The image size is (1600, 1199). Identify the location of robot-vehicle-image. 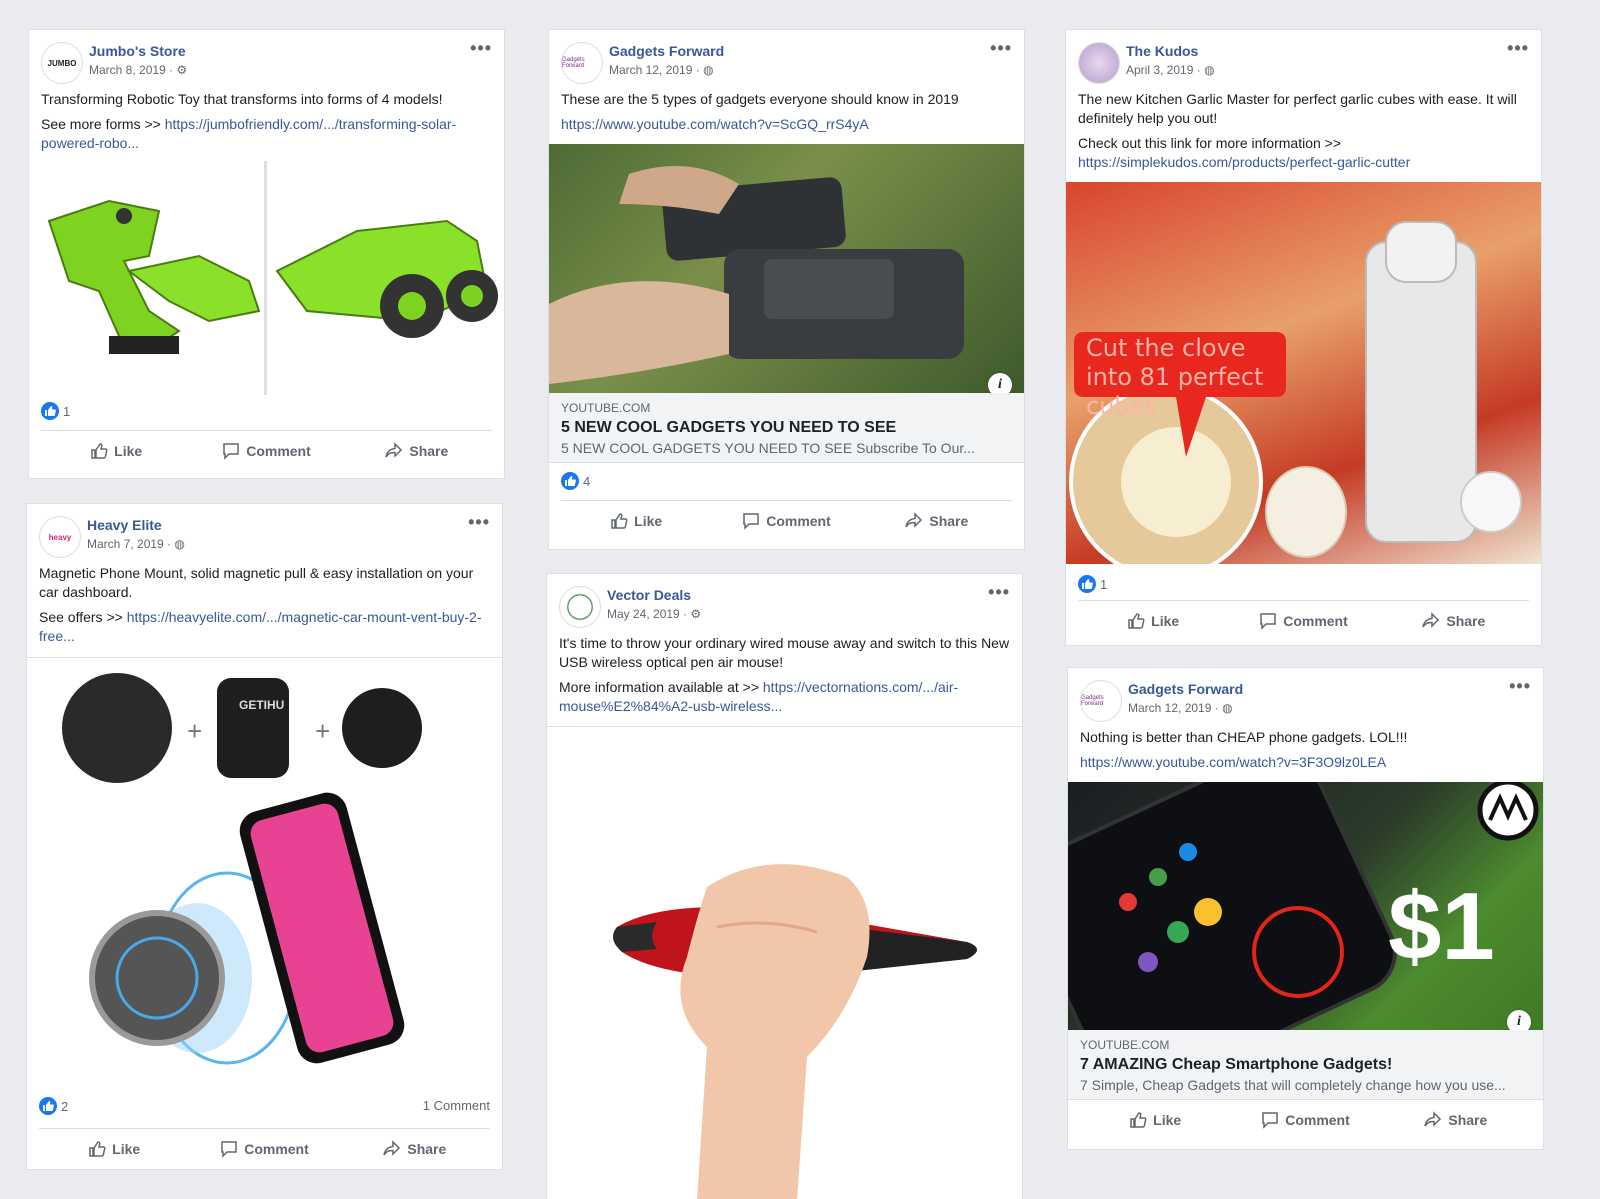
(385, 278).